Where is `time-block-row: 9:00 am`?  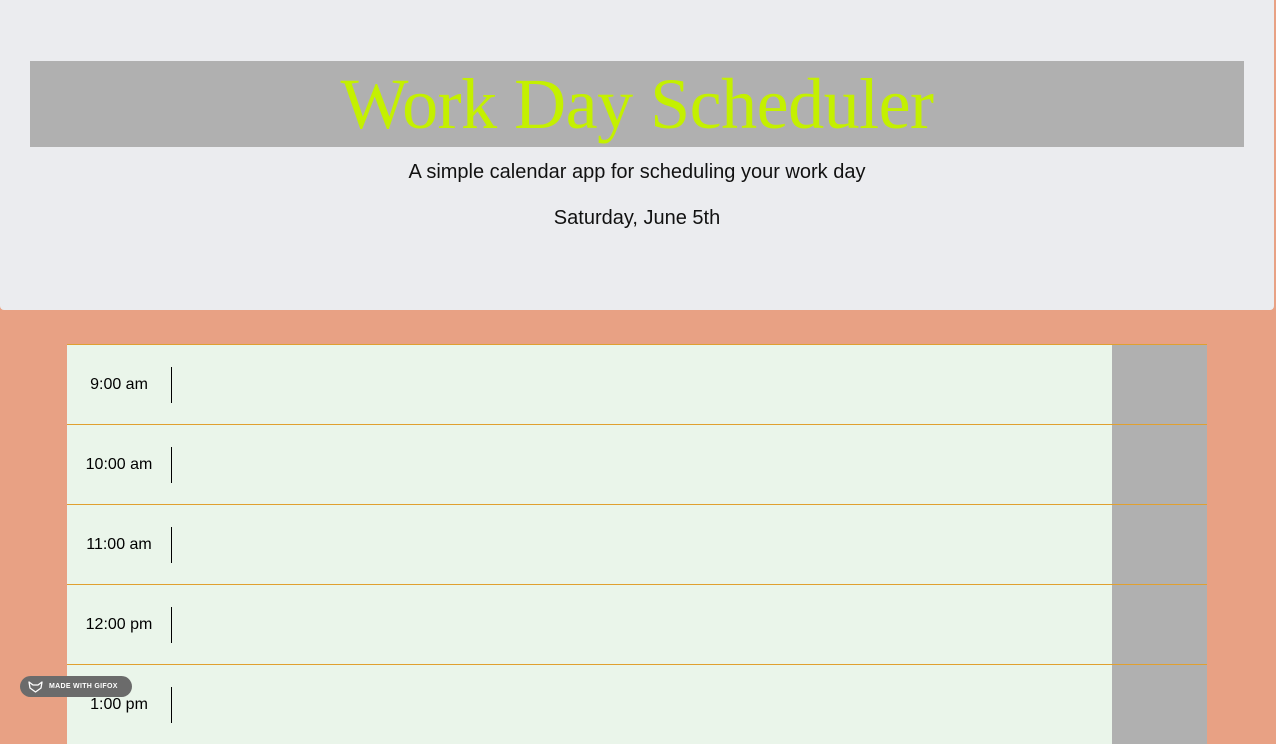
time-block-row: 9:00 am is located at coordinates (637, 384).